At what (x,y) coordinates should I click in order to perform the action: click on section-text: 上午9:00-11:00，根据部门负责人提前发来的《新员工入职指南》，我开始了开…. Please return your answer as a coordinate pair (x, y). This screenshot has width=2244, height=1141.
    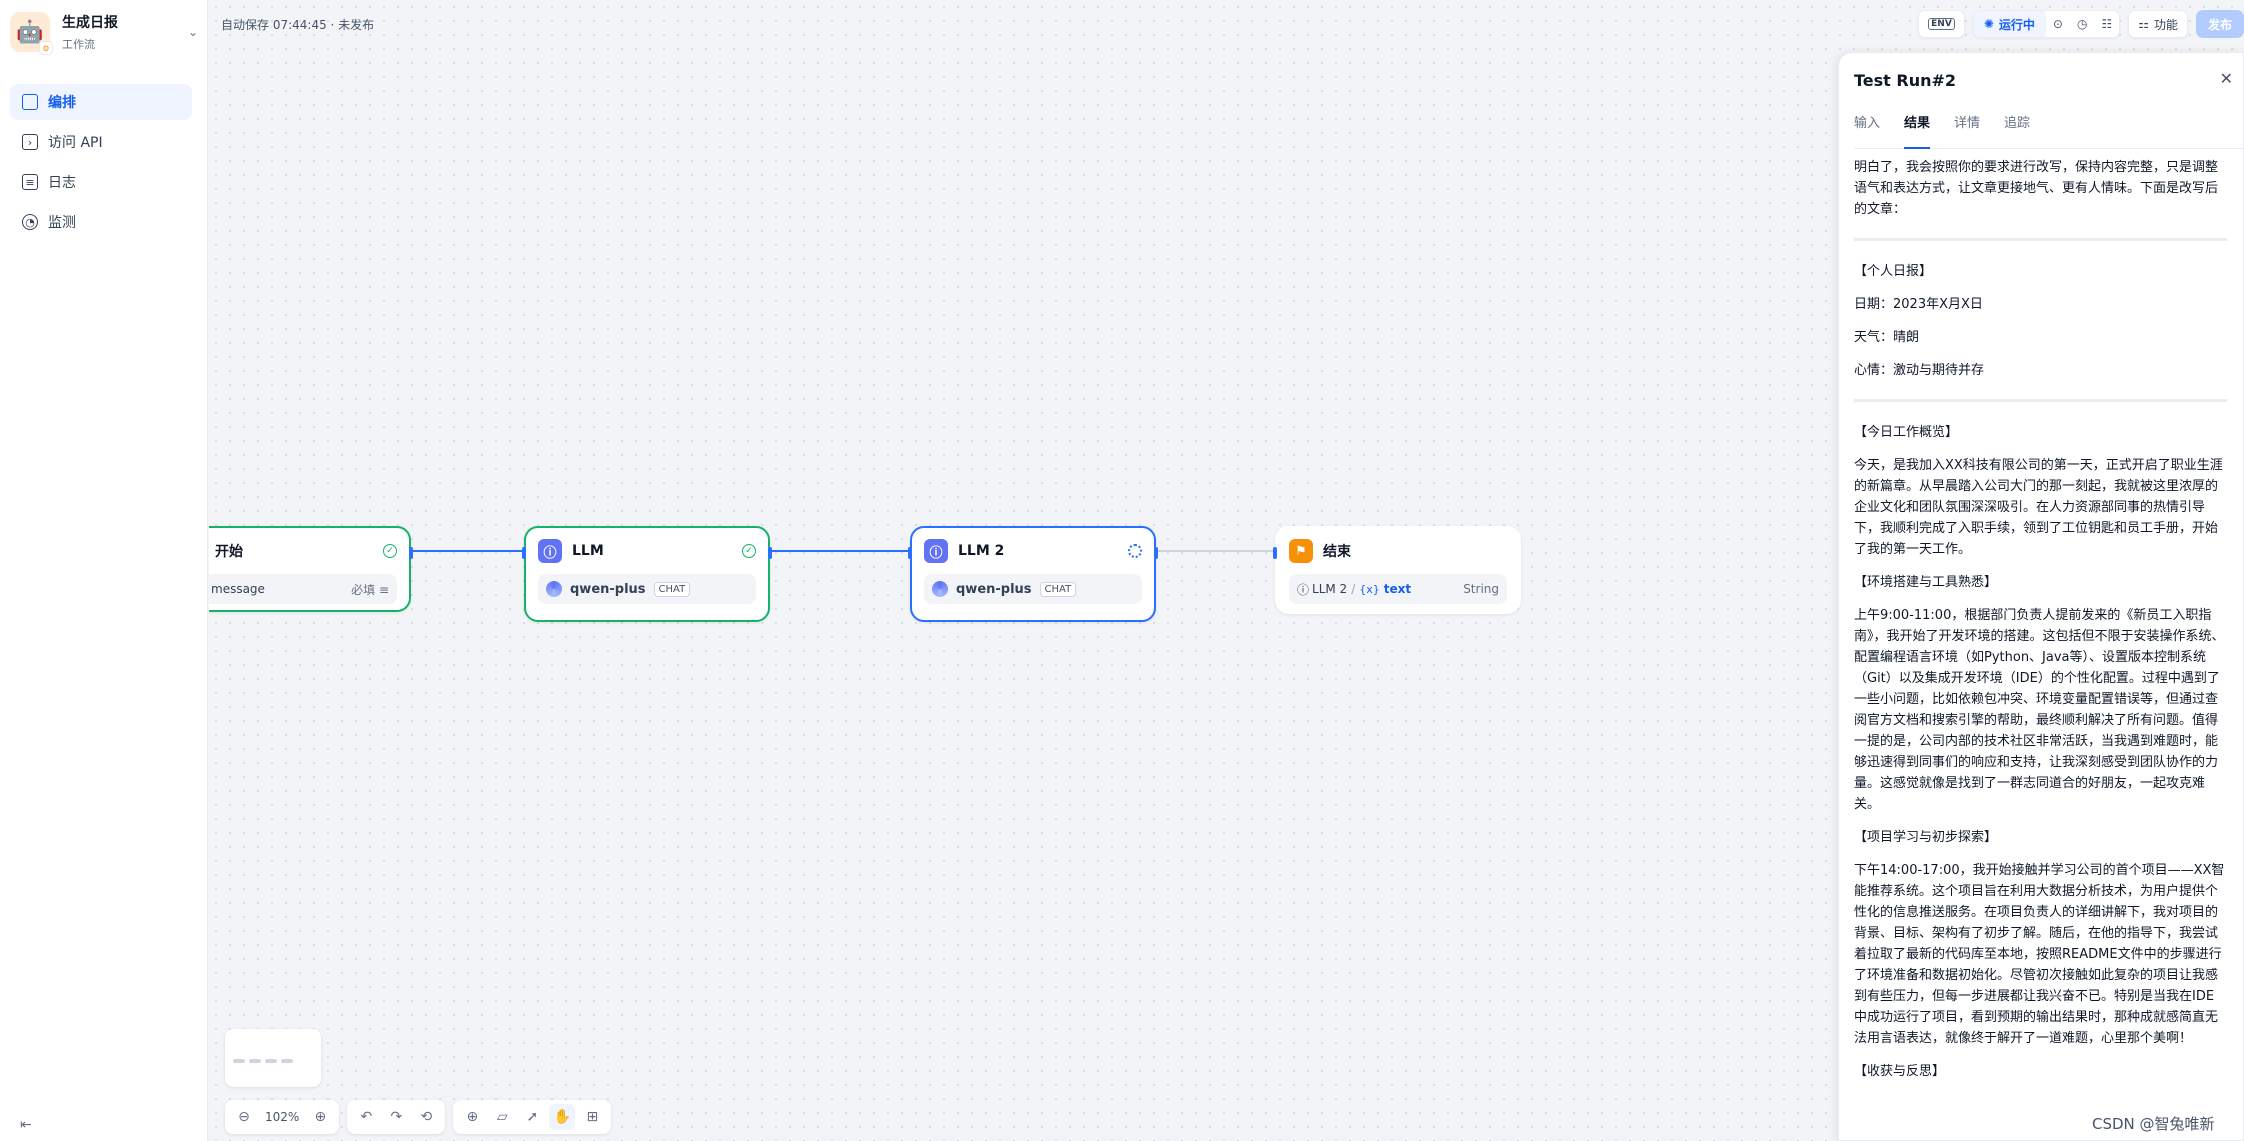
    Looking at the image, I should click on (2039, 710).